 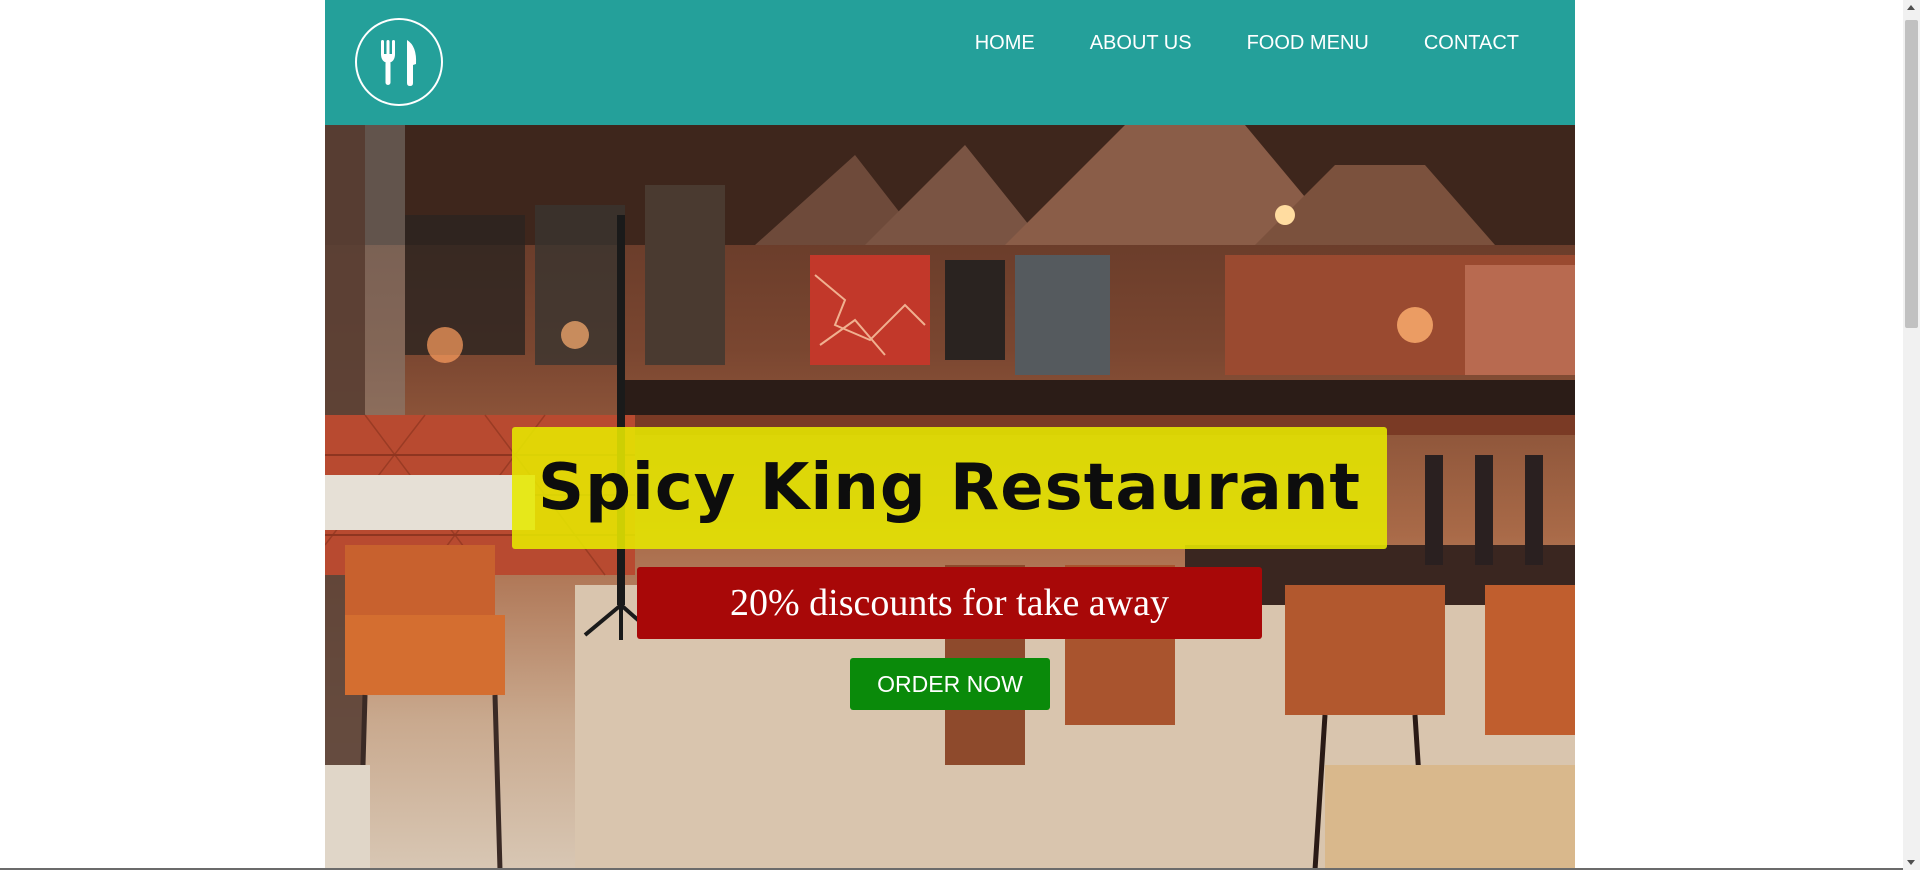 What do you see at coordinates (1911, 7) in the screenshot?
I see `scroll-up-arrow-icon` at bounding box center [1911, 7].